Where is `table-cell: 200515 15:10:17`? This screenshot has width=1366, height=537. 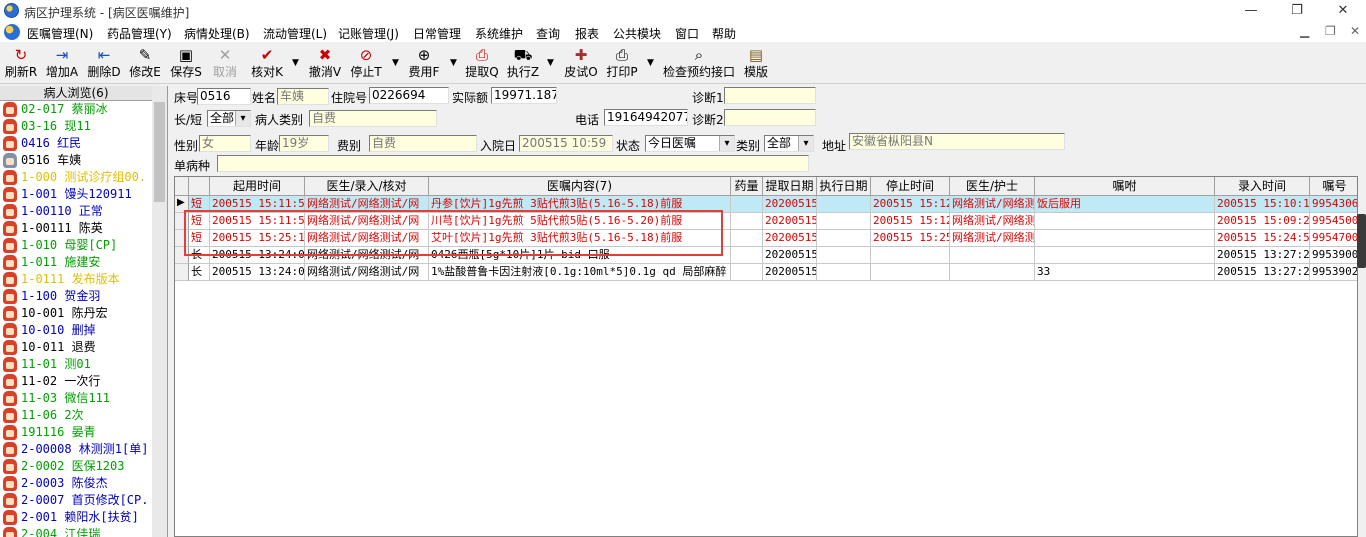
table-cell: 200515 15:10:17 is located at coordinates (1262, 204).